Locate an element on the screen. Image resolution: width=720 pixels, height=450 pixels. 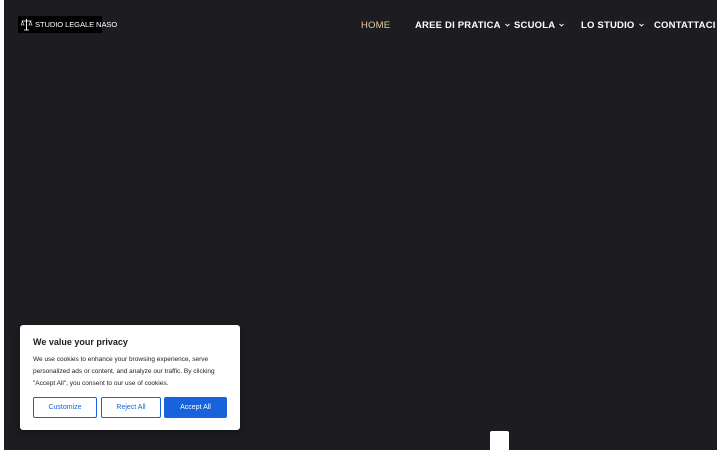
cookie-title: We value your privacy is located at coordinates (80, 342).